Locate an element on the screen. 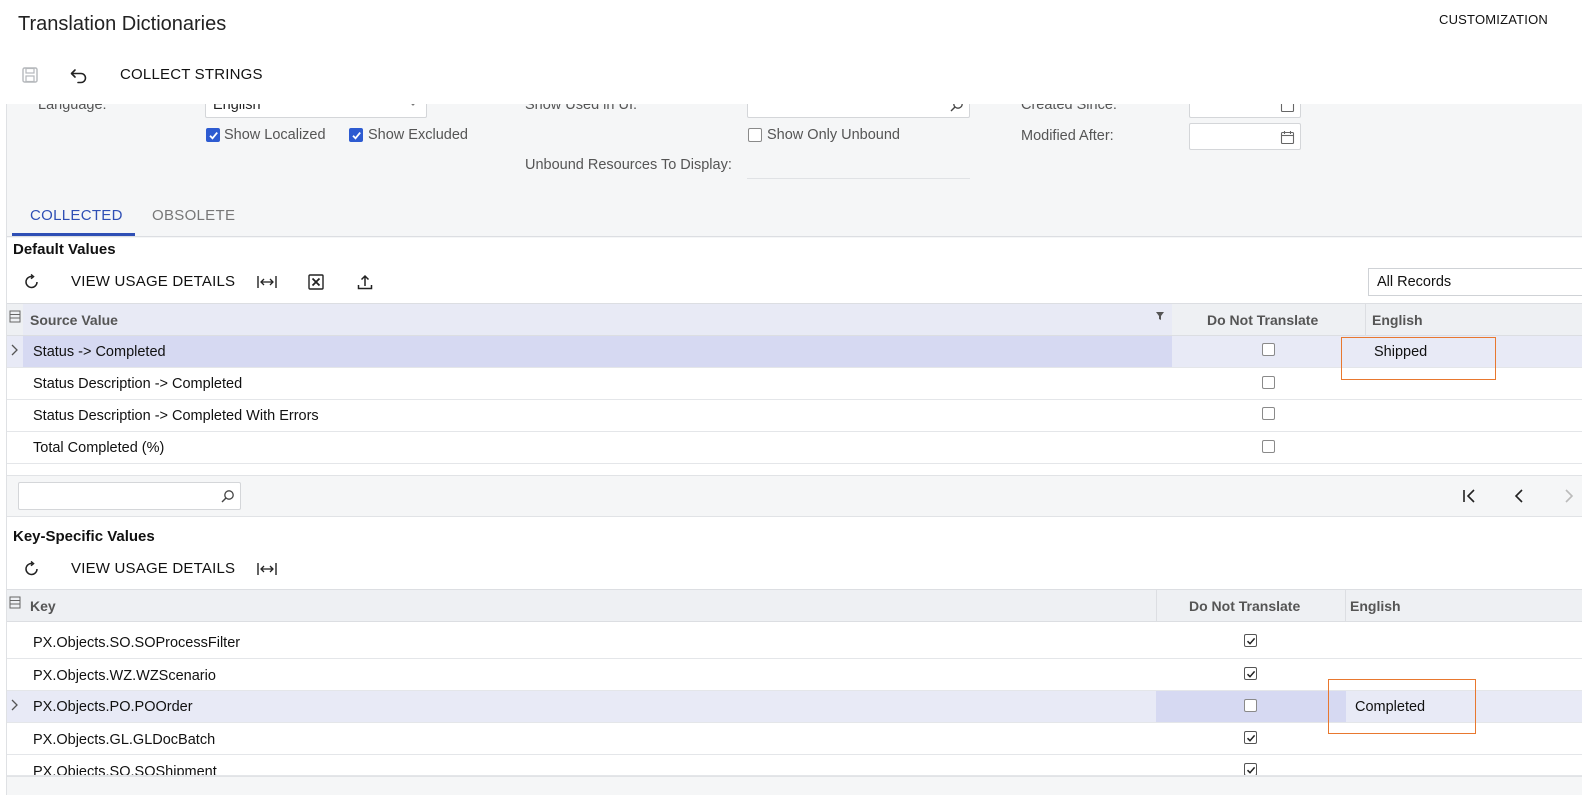  next-page-icon is located at coordinates (1569, 498).